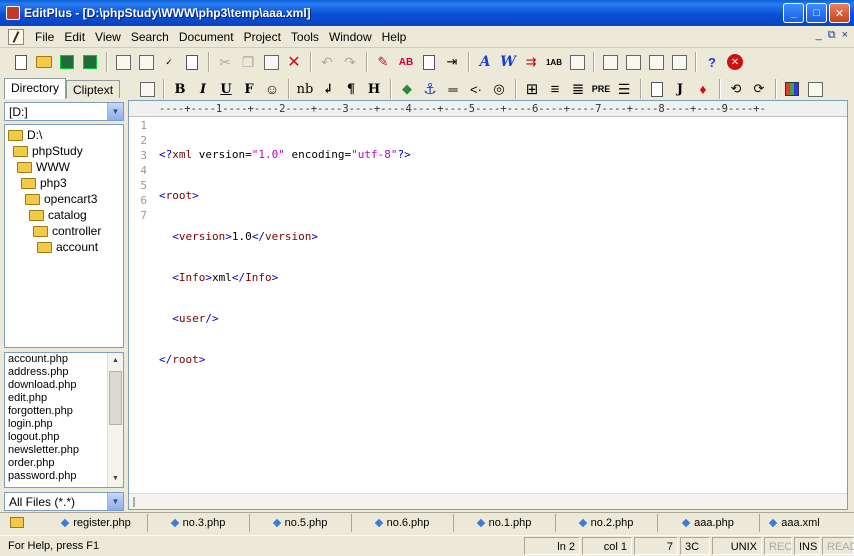  Describe the element at coordinates (301, 522) in the screenshot. I see `doc-tab: no.5.php` at that location.